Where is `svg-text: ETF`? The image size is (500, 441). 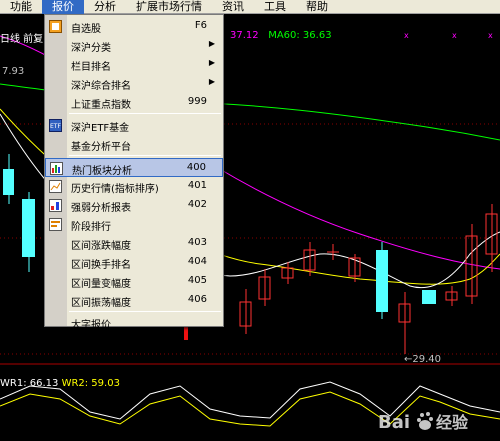
svg-text: ETF is located at coordinates (55, 126).